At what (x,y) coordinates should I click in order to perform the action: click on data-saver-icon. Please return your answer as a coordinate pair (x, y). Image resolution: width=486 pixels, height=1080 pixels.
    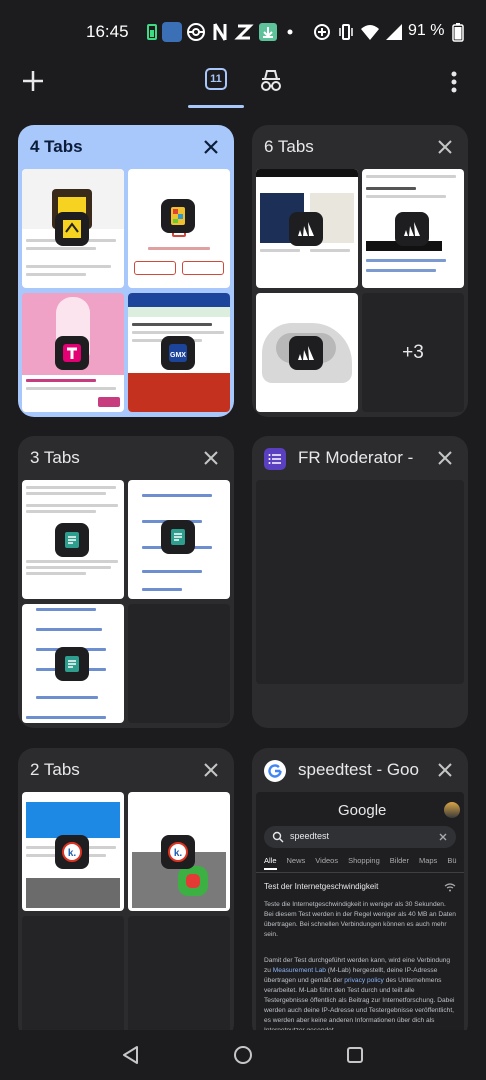
    Looking at the image, I should click on (322, 32).